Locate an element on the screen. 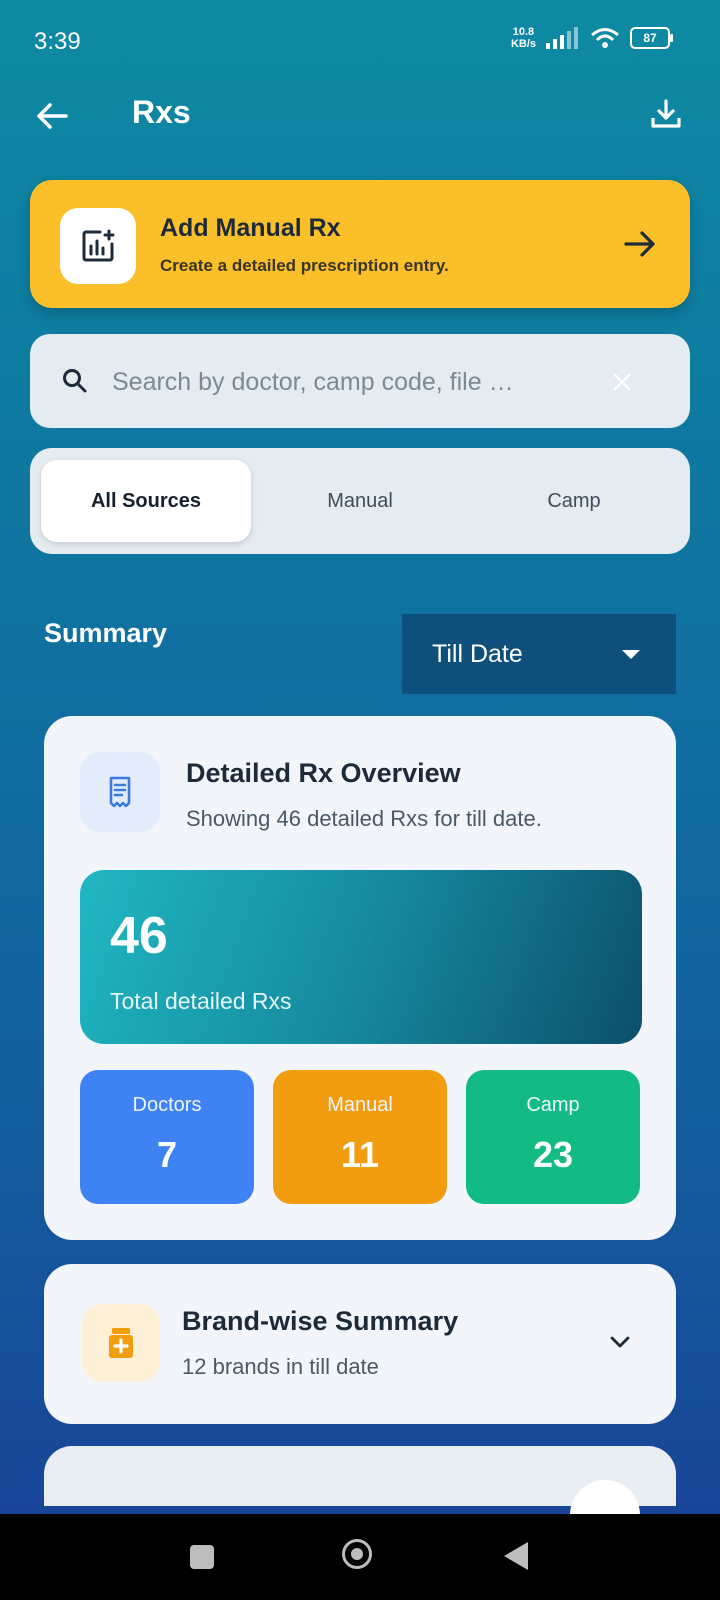 This screenshot has height=1600, width=720. battery-icon: 87 is located at coordinates (651, 38).